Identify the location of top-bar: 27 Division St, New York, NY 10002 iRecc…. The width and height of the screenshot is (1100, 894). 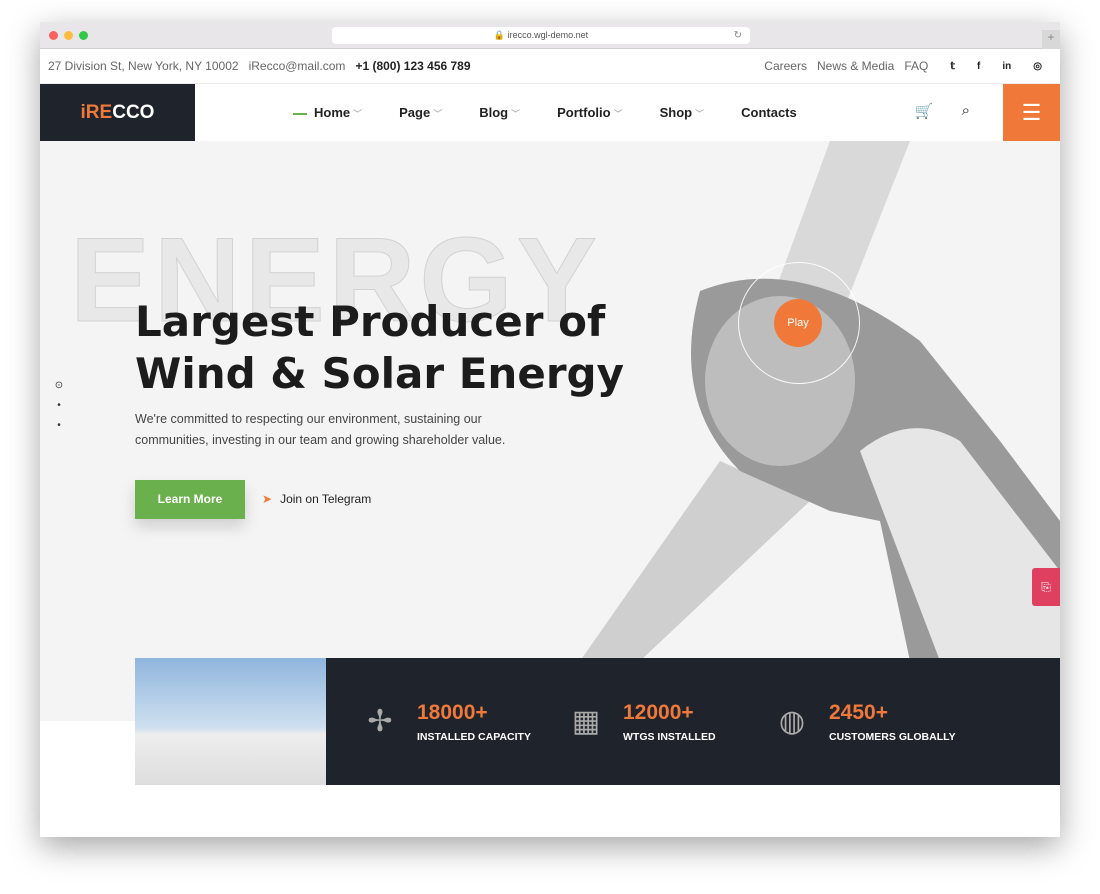
(550, 66).